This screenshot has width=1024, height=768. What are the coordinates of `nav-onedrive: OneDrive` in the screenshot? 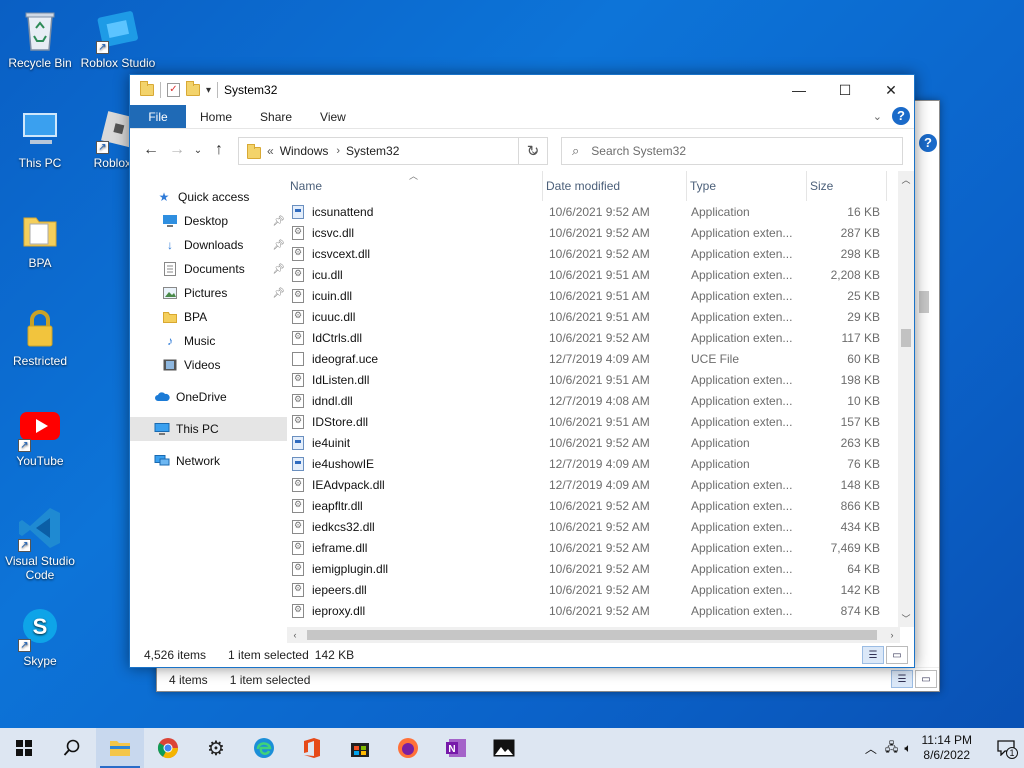 It's located at (208, 397).